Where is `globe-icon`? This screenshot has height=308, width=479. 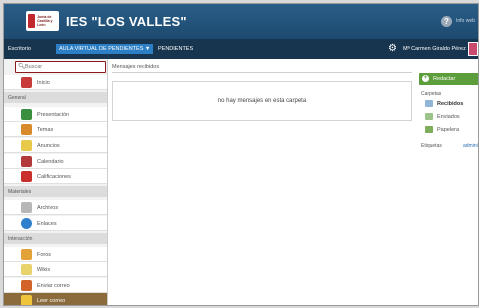 globe-icon is located at coordinates (26, 223).